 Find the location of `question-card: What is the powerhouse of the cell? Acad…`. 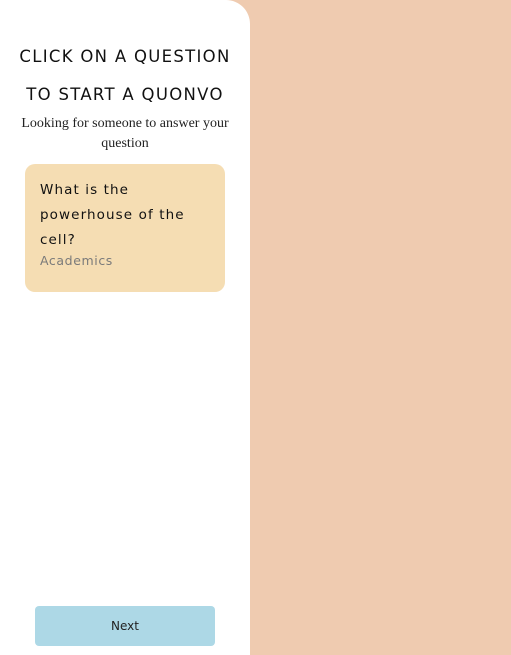

question-card: What is the powerhouse of the cell? Acad… is located at coordinates (125, 228).